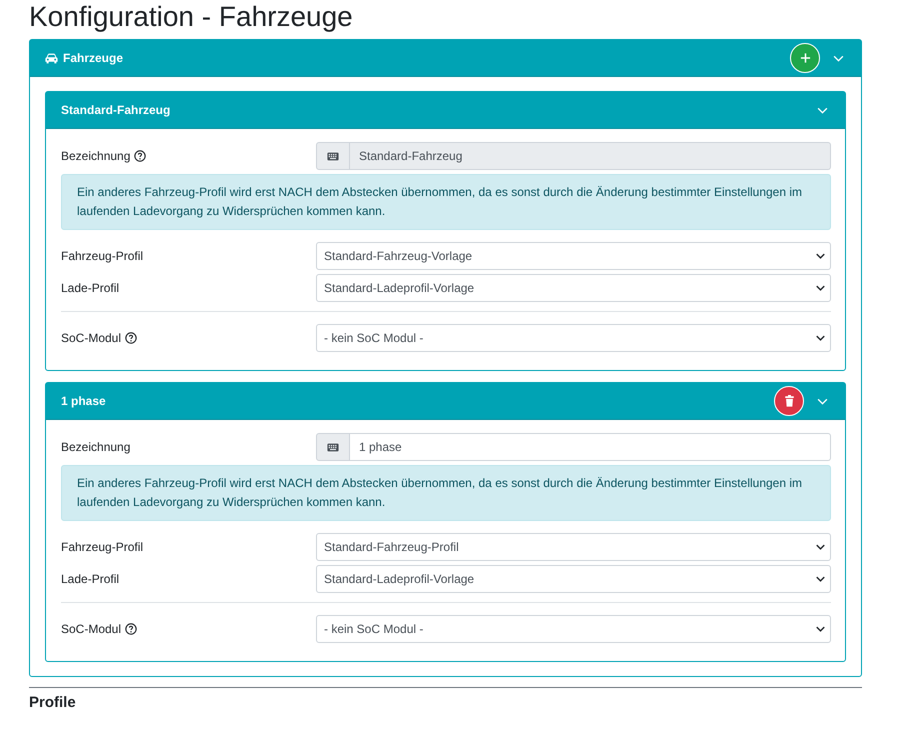  I want to click on section-heading: Profile, so click(53, 703).